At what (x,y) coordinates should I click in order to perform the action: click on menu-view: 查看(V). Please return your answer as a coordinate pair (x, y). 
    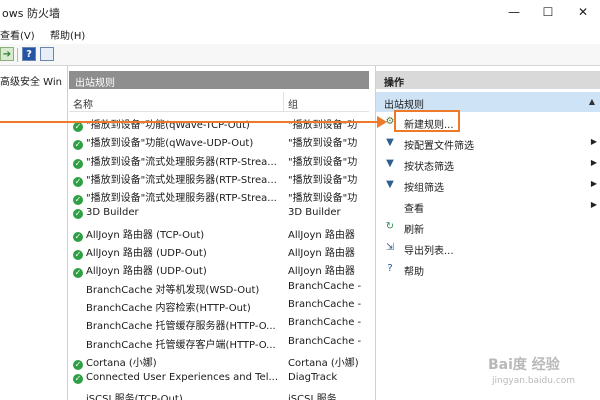
    Looking at the image, I should click on (17, 34).